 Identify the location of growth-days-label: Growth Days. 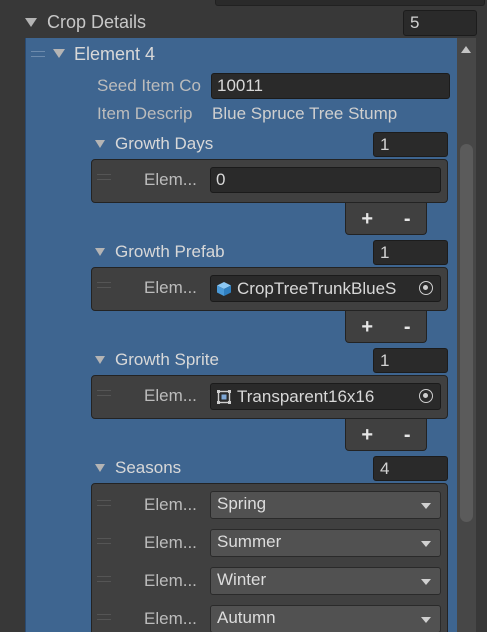
(164, 143).